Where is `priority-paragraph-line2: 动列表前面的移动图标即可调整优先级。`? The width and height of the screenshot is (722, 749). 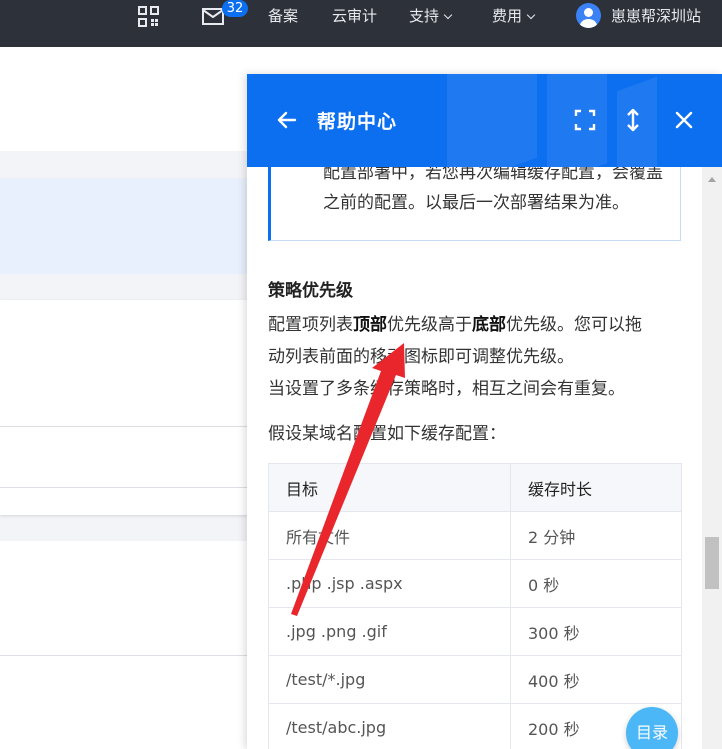 priority-paragraph-line2: 动列表前面的移动图标即可调整优先级。 is located at coordinates (421, 357).